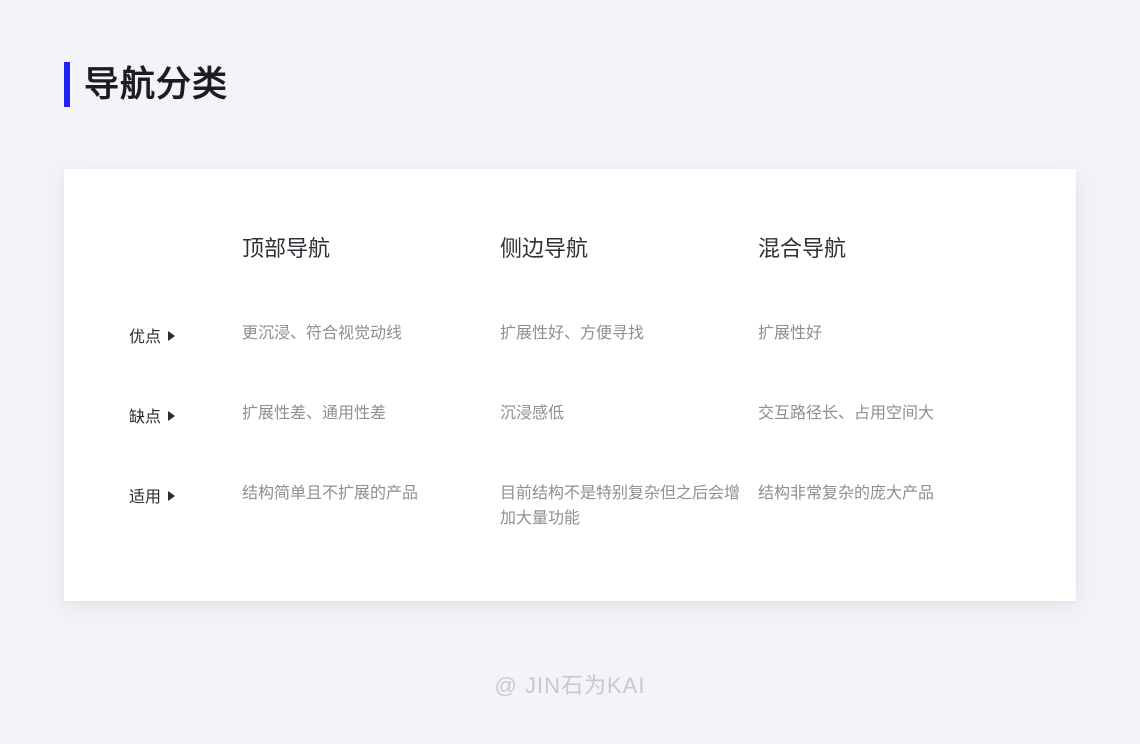 The height and width of the screenshot is (744, 1140). I want to click on page-header: 导航分类, so click(146, 84).